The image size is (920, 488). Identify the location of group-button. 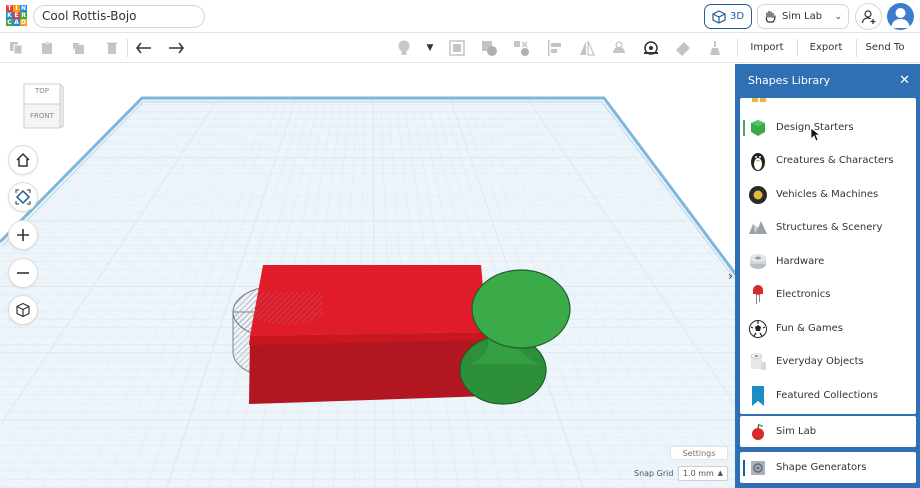
(489, 48).